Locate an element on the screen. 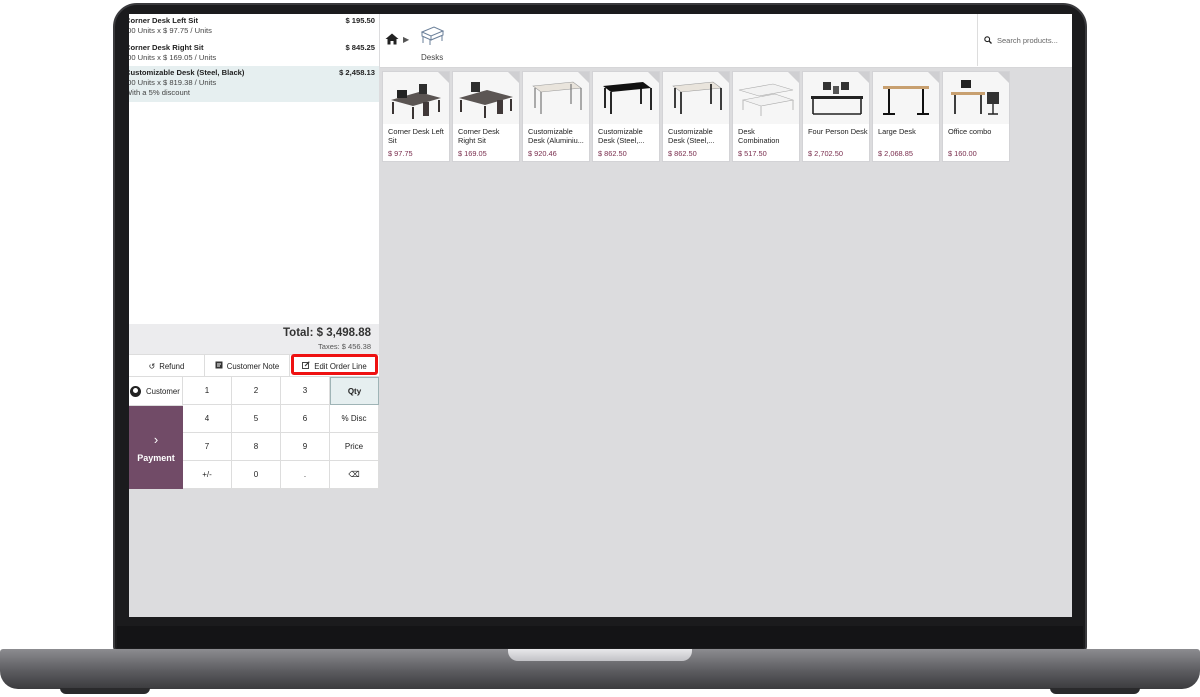  note-icon is located at coordinates (219, 366).